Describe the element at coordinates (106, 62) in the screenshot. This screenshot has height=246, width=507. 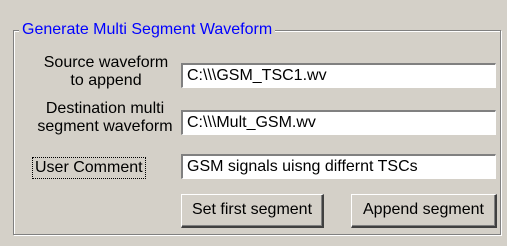
I see `source-waveform-label-line1: Source waveform` at that location.